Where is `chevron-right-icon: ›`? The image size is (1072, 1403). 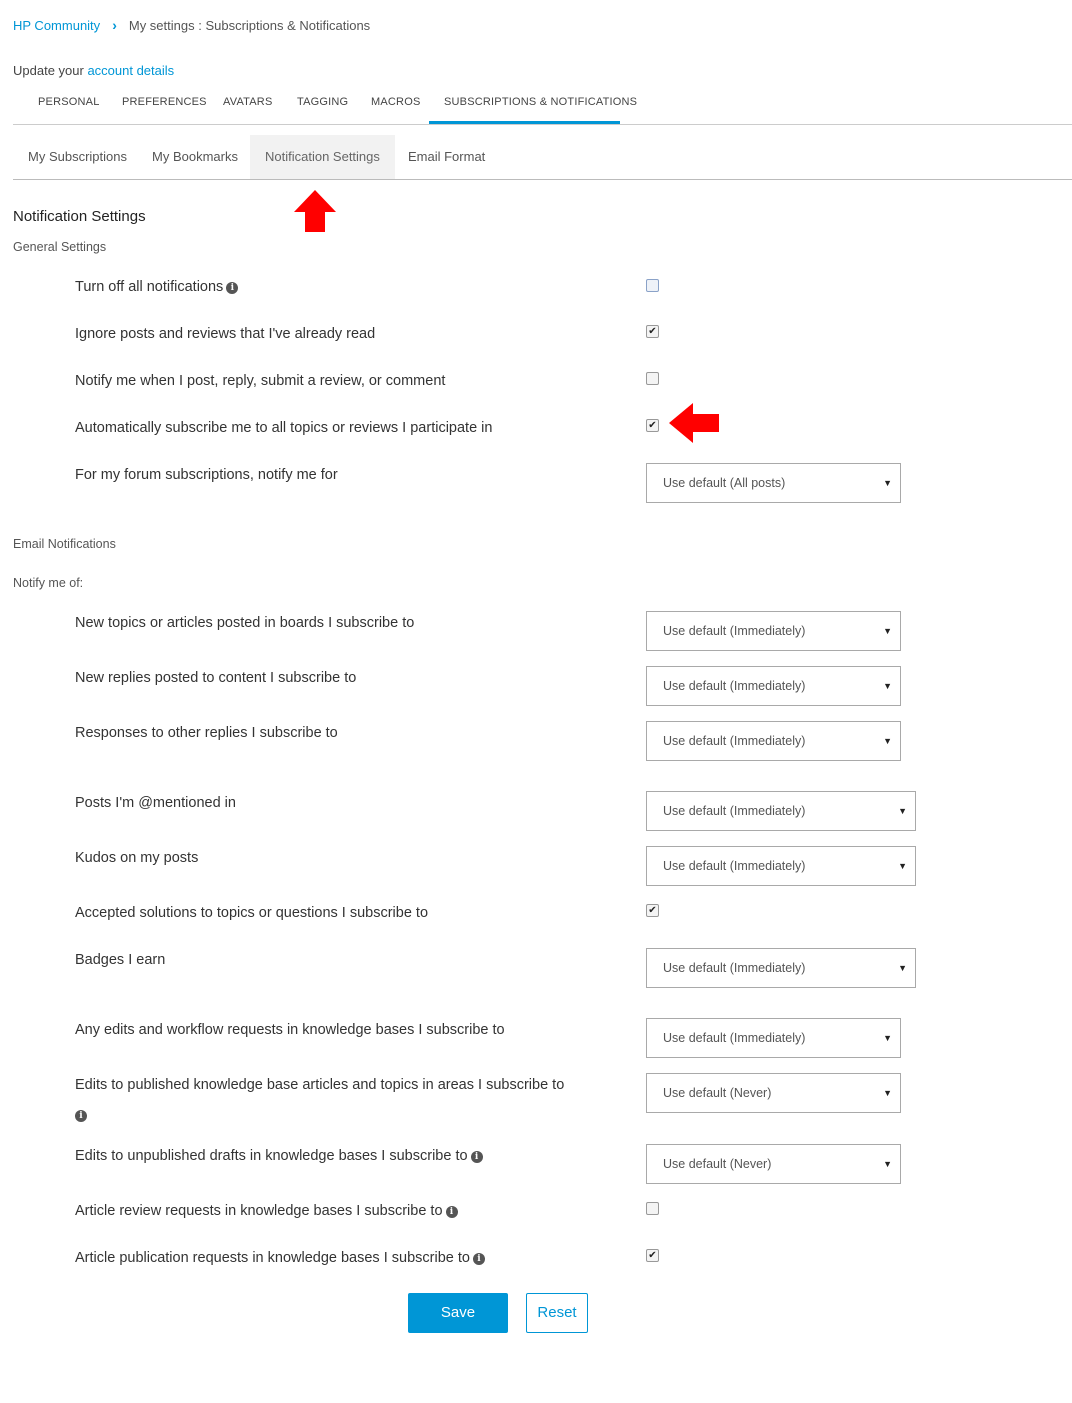
chevron-right-icon: › is located at coordinates (114, 25).